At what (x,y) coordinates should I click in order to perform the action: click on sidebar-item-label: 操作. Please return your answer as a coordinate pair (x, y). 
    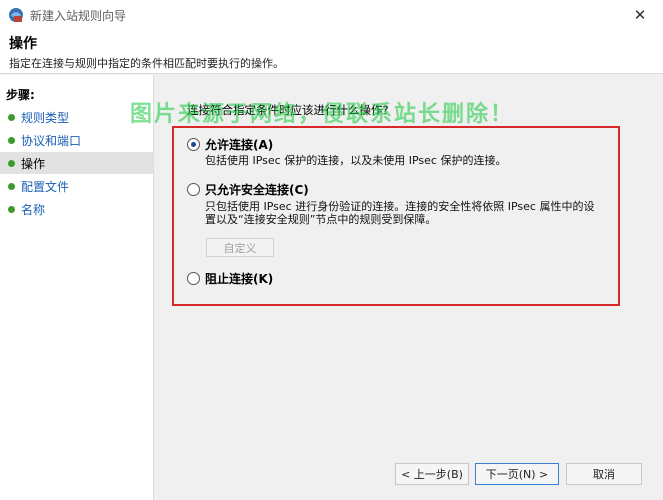
    Looking at the image, I should click on (33, 163).